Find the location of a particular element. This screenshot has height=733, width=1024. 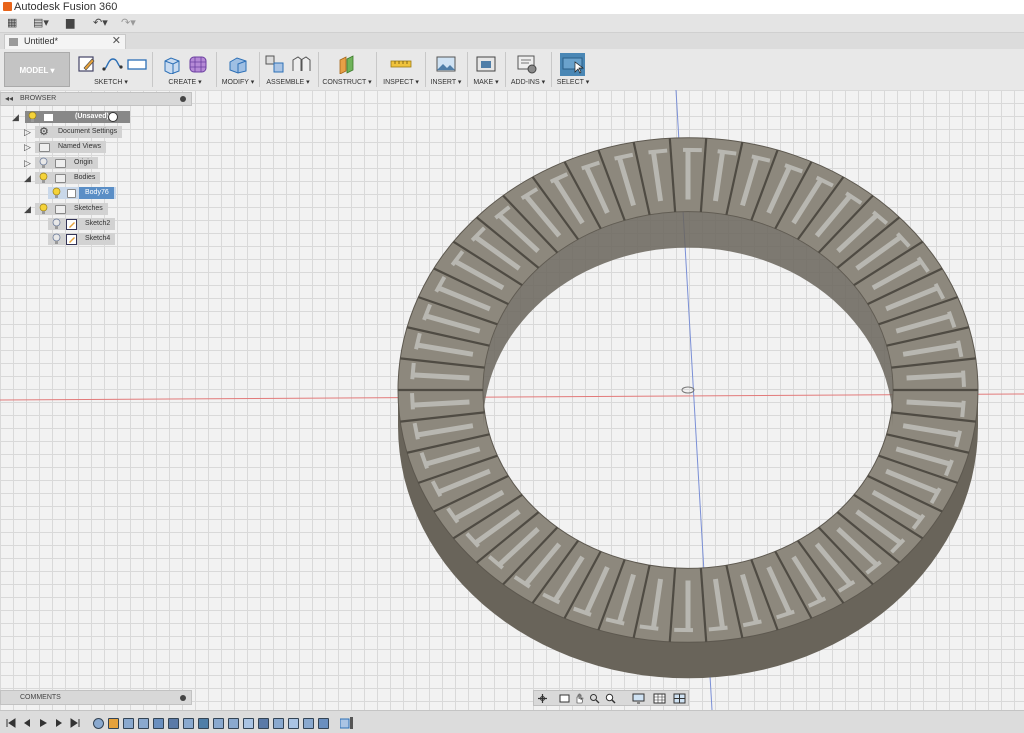

press-pull-icon is located at coordinates (238, 64).